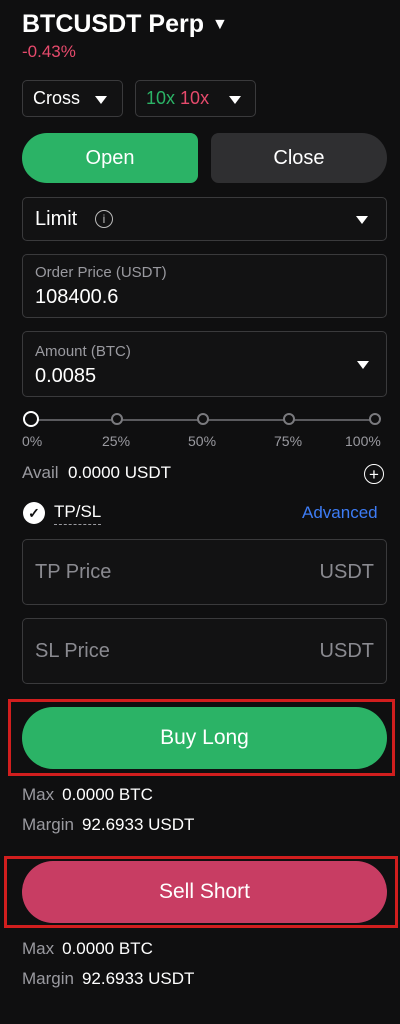 The width and height of the screenshot is (400, 1024). Describe the element at coordinates (346, 651) in the screenshot. I see `sl-unit: USDT` at that location.